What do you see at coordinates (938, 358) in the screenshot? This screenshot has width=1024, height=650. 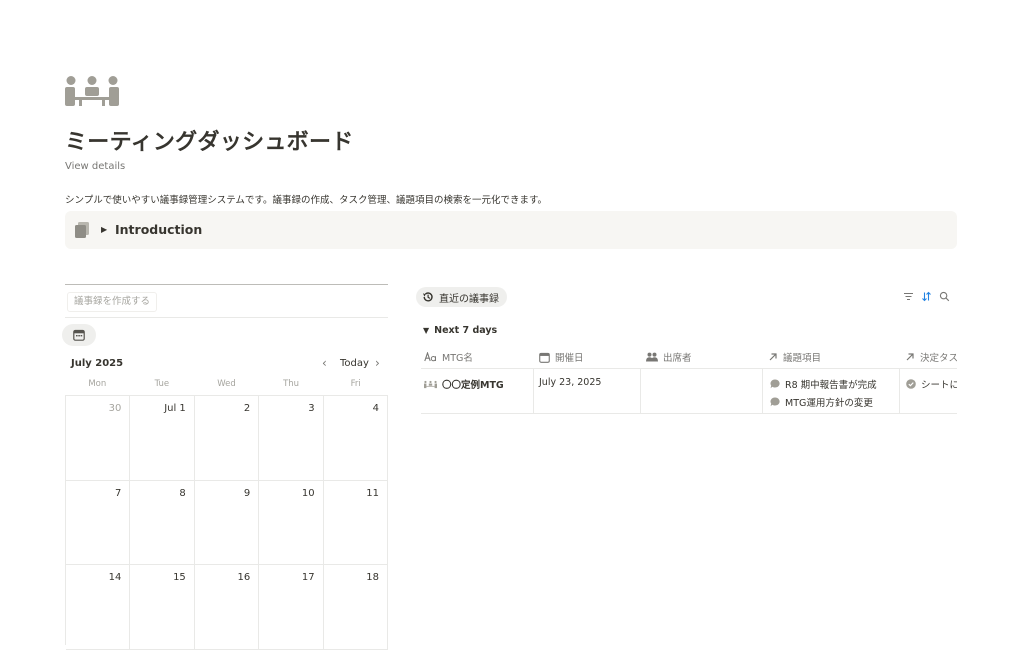 I see `column-label: 決定タスク` at bounding box center [938, 358].